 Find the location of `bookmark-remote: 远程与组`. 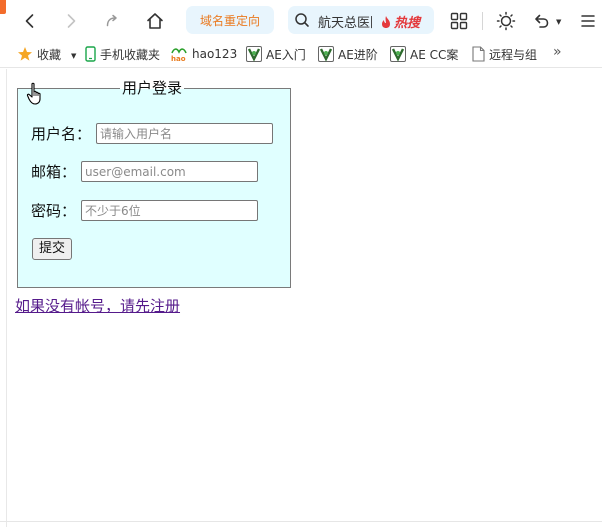

bookmark-remote: 远程与组 is located at coordinates (505, 54).